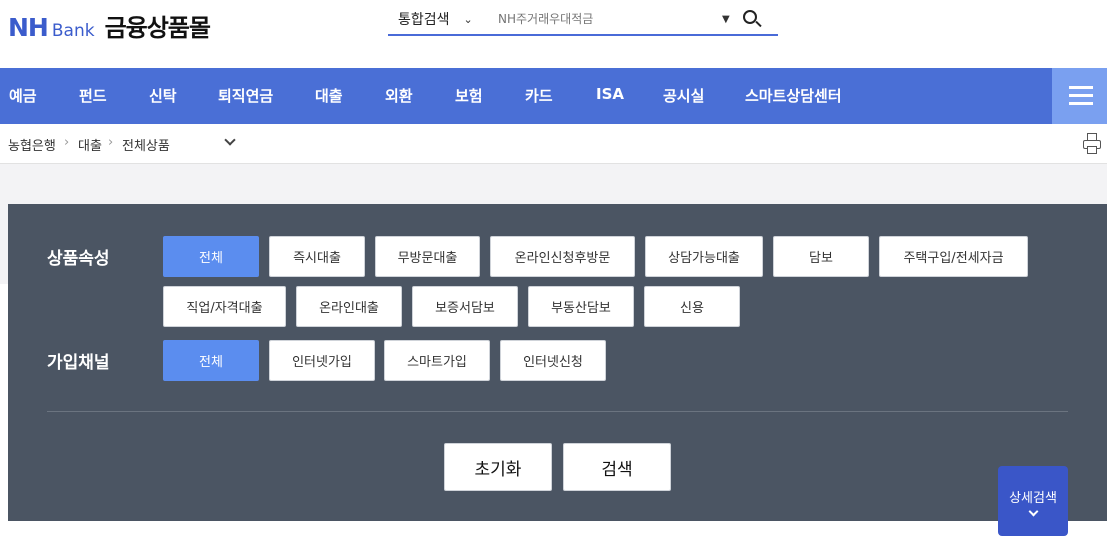  What do you see at coordinates (73, 31) in the screenshot?
I see `logo-bank: Bank` at bounding box center [73, 31].